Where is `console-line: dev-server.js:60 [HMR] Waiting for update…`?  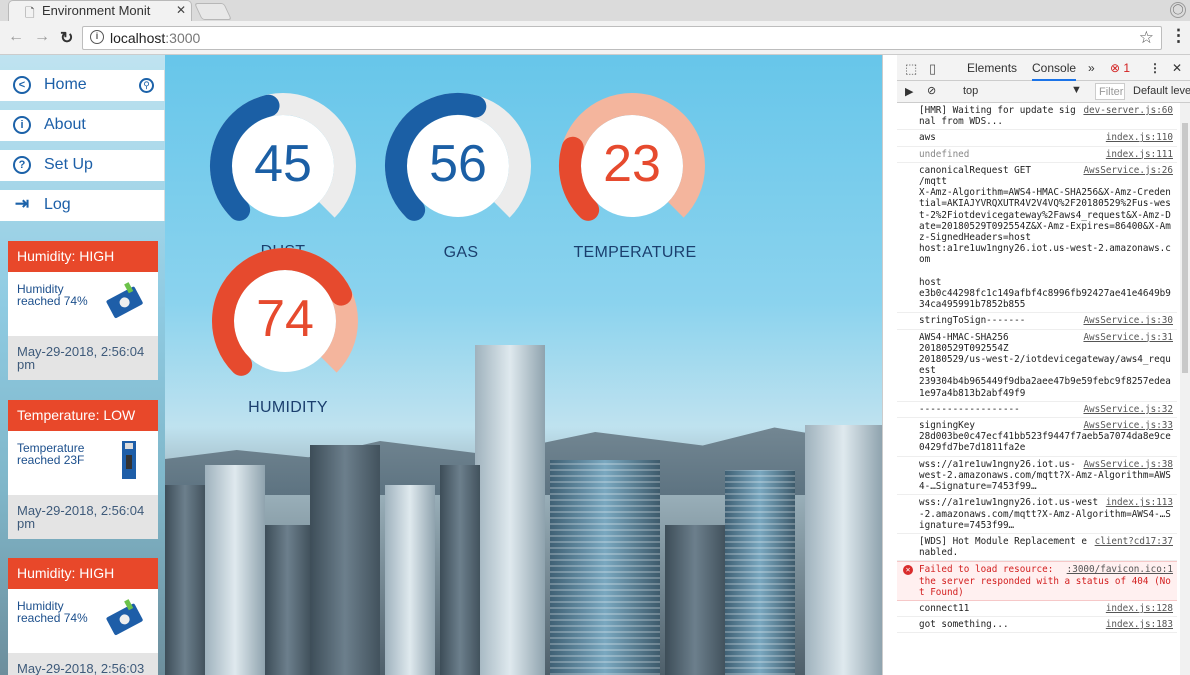
console-line: dev-server.js:60 [HMR] Waiting for update… is located at coordinates (1037, 117).